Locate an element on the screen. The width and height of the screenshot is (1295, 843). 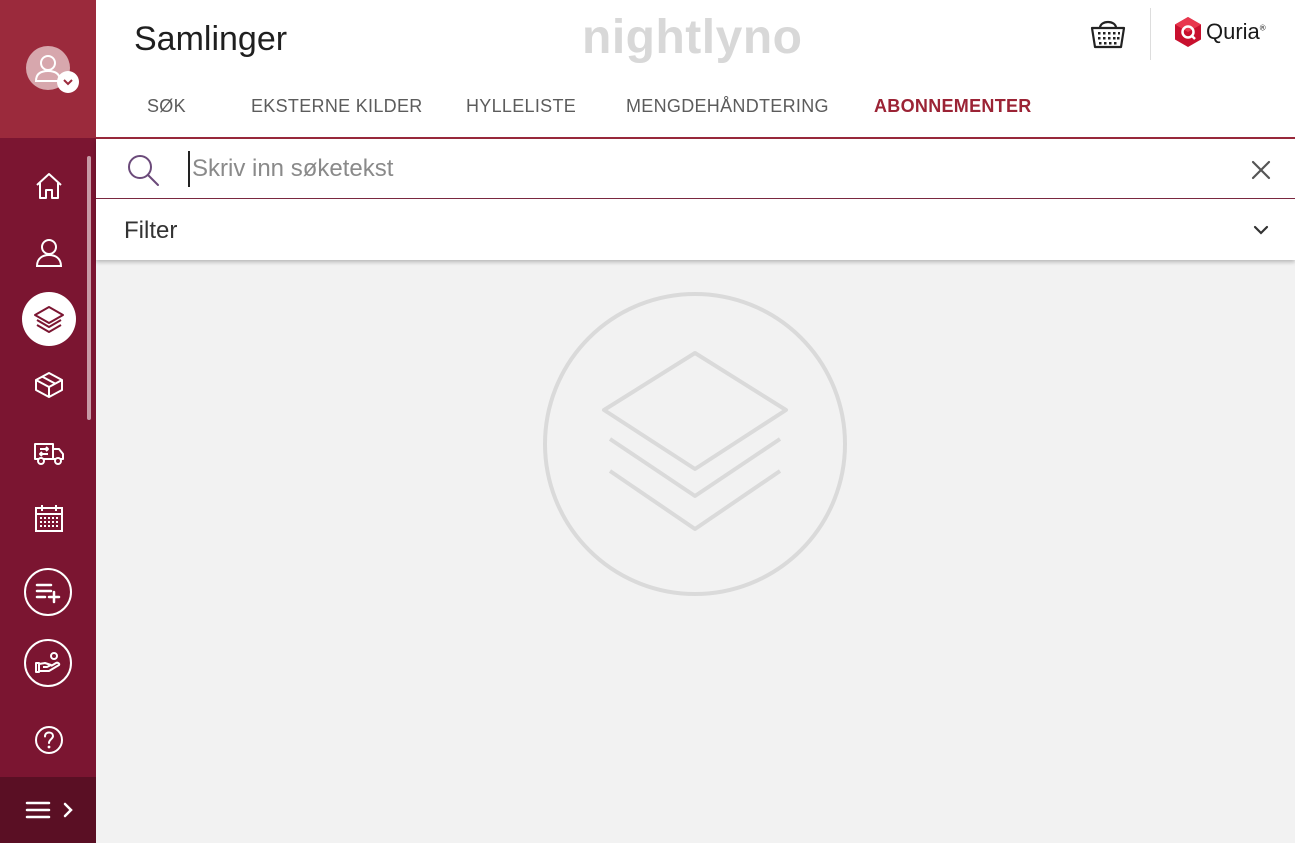
basket-button is located at coordinates (1108, 35).